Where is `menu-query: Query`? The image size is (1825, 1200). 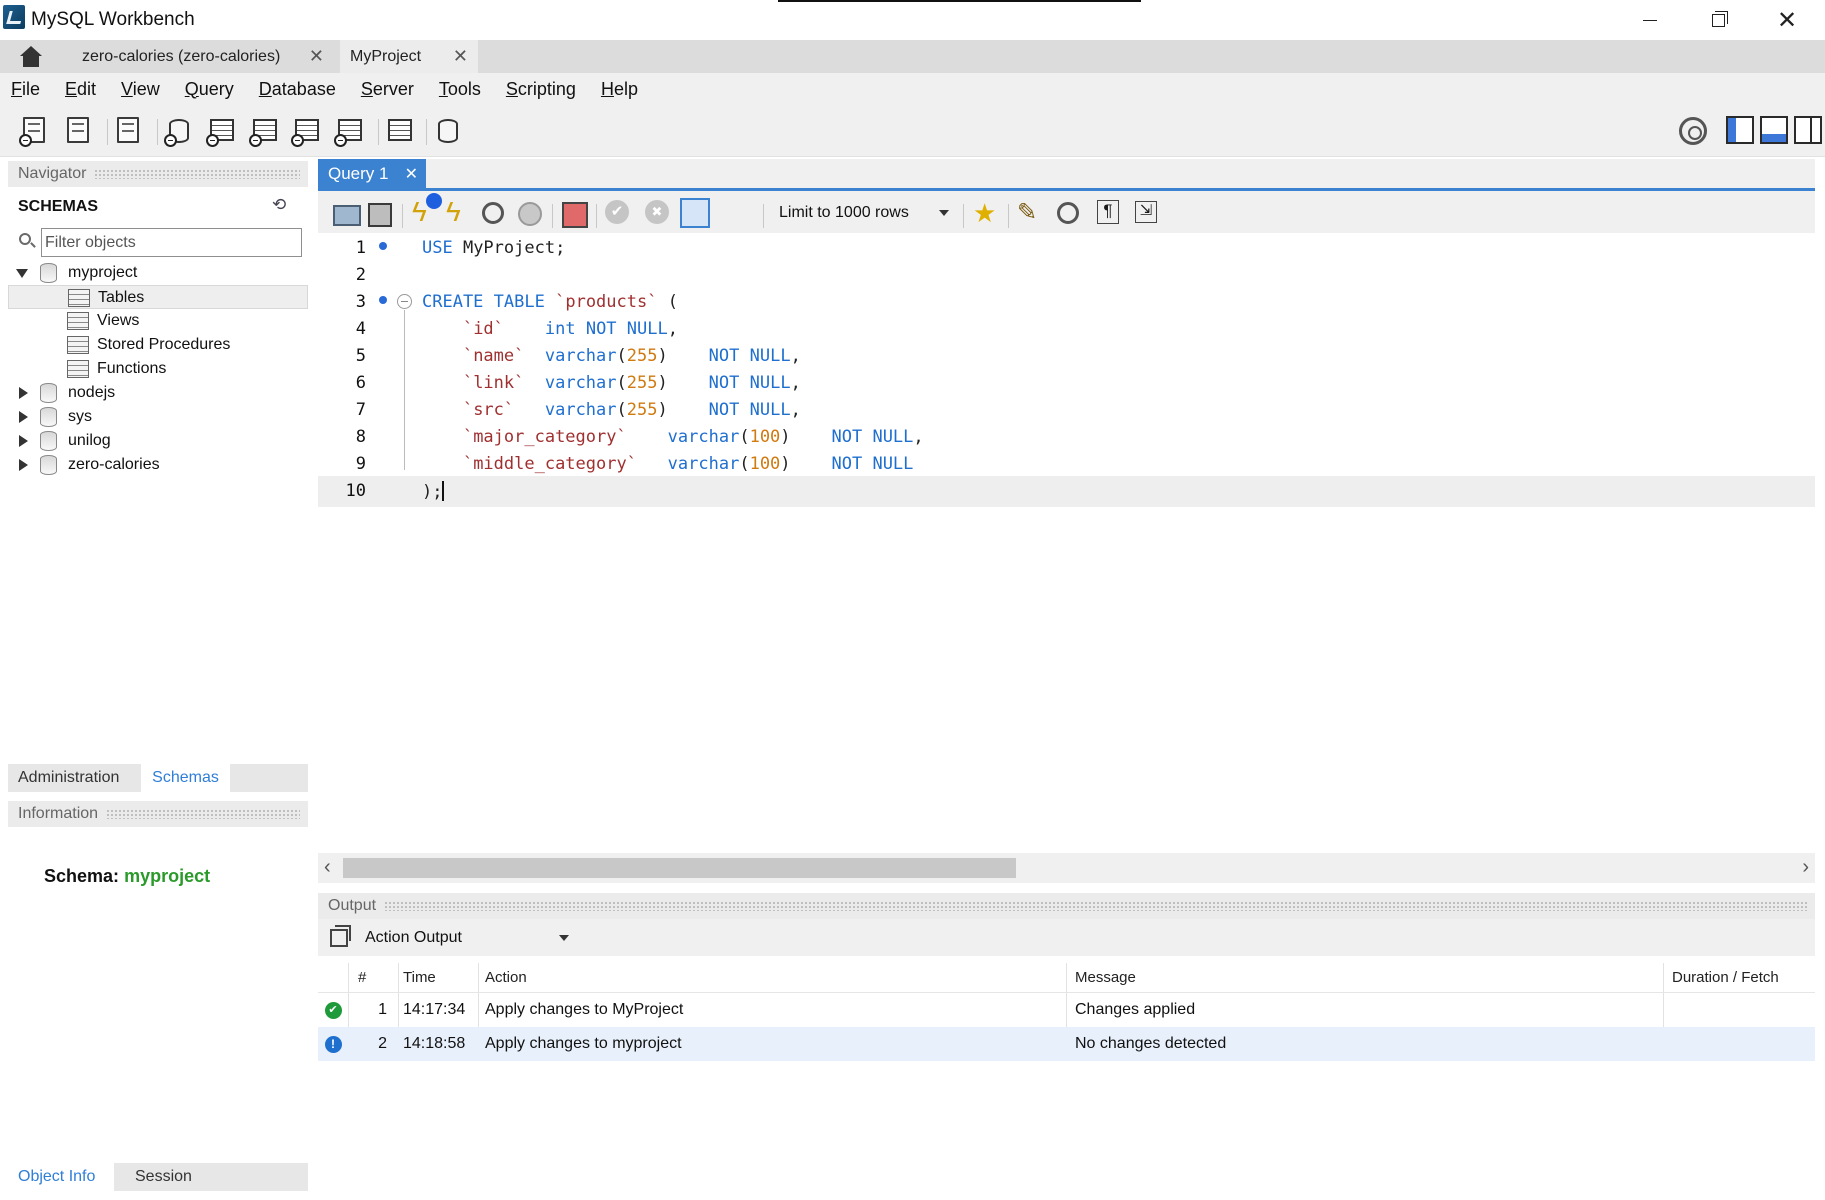 menu-query: Query is located at coordinates (209, 89).